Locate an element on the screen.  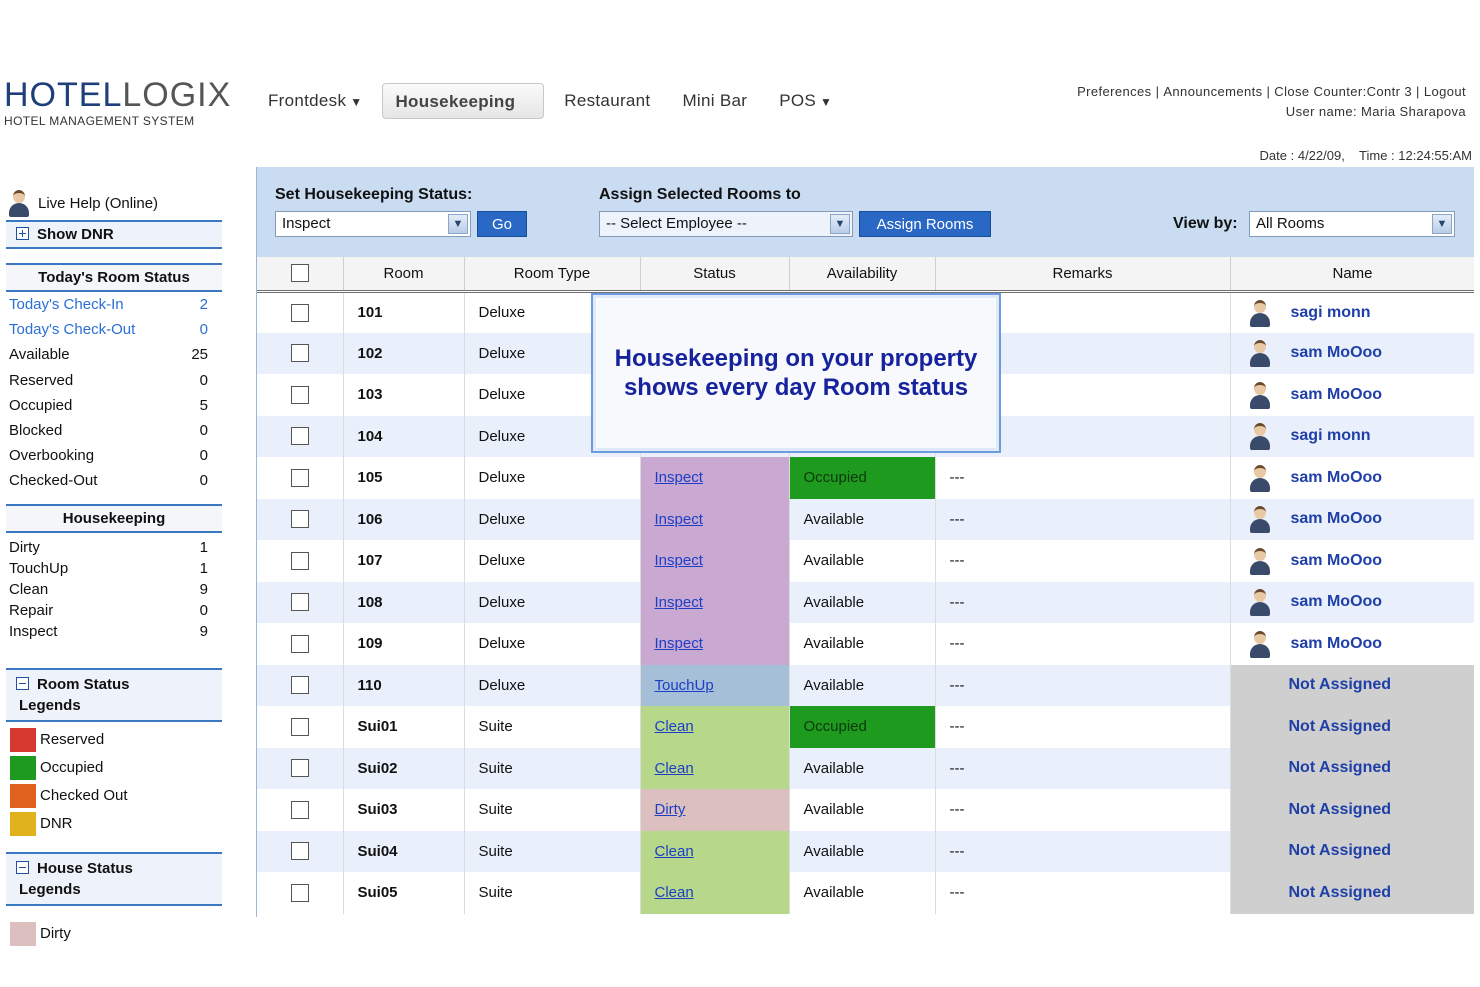
assignee: sagi monn is located at coordinates (1353, 313).